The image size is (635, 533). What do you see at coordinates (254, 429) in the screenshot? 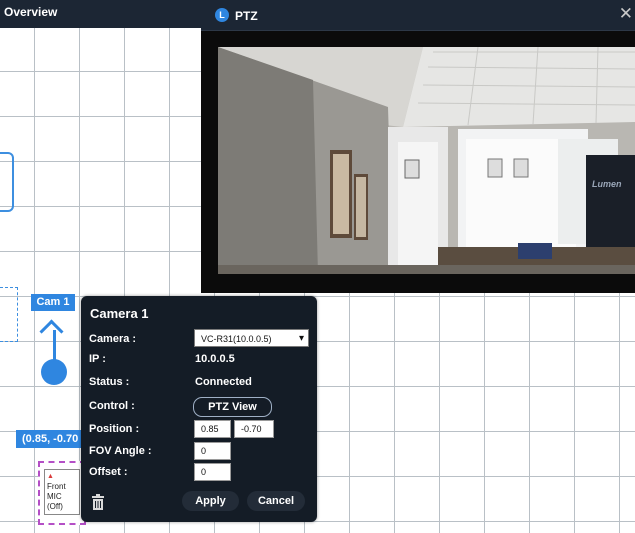
I see `position-y-input: -0.70` at bounding box center [254, 429].